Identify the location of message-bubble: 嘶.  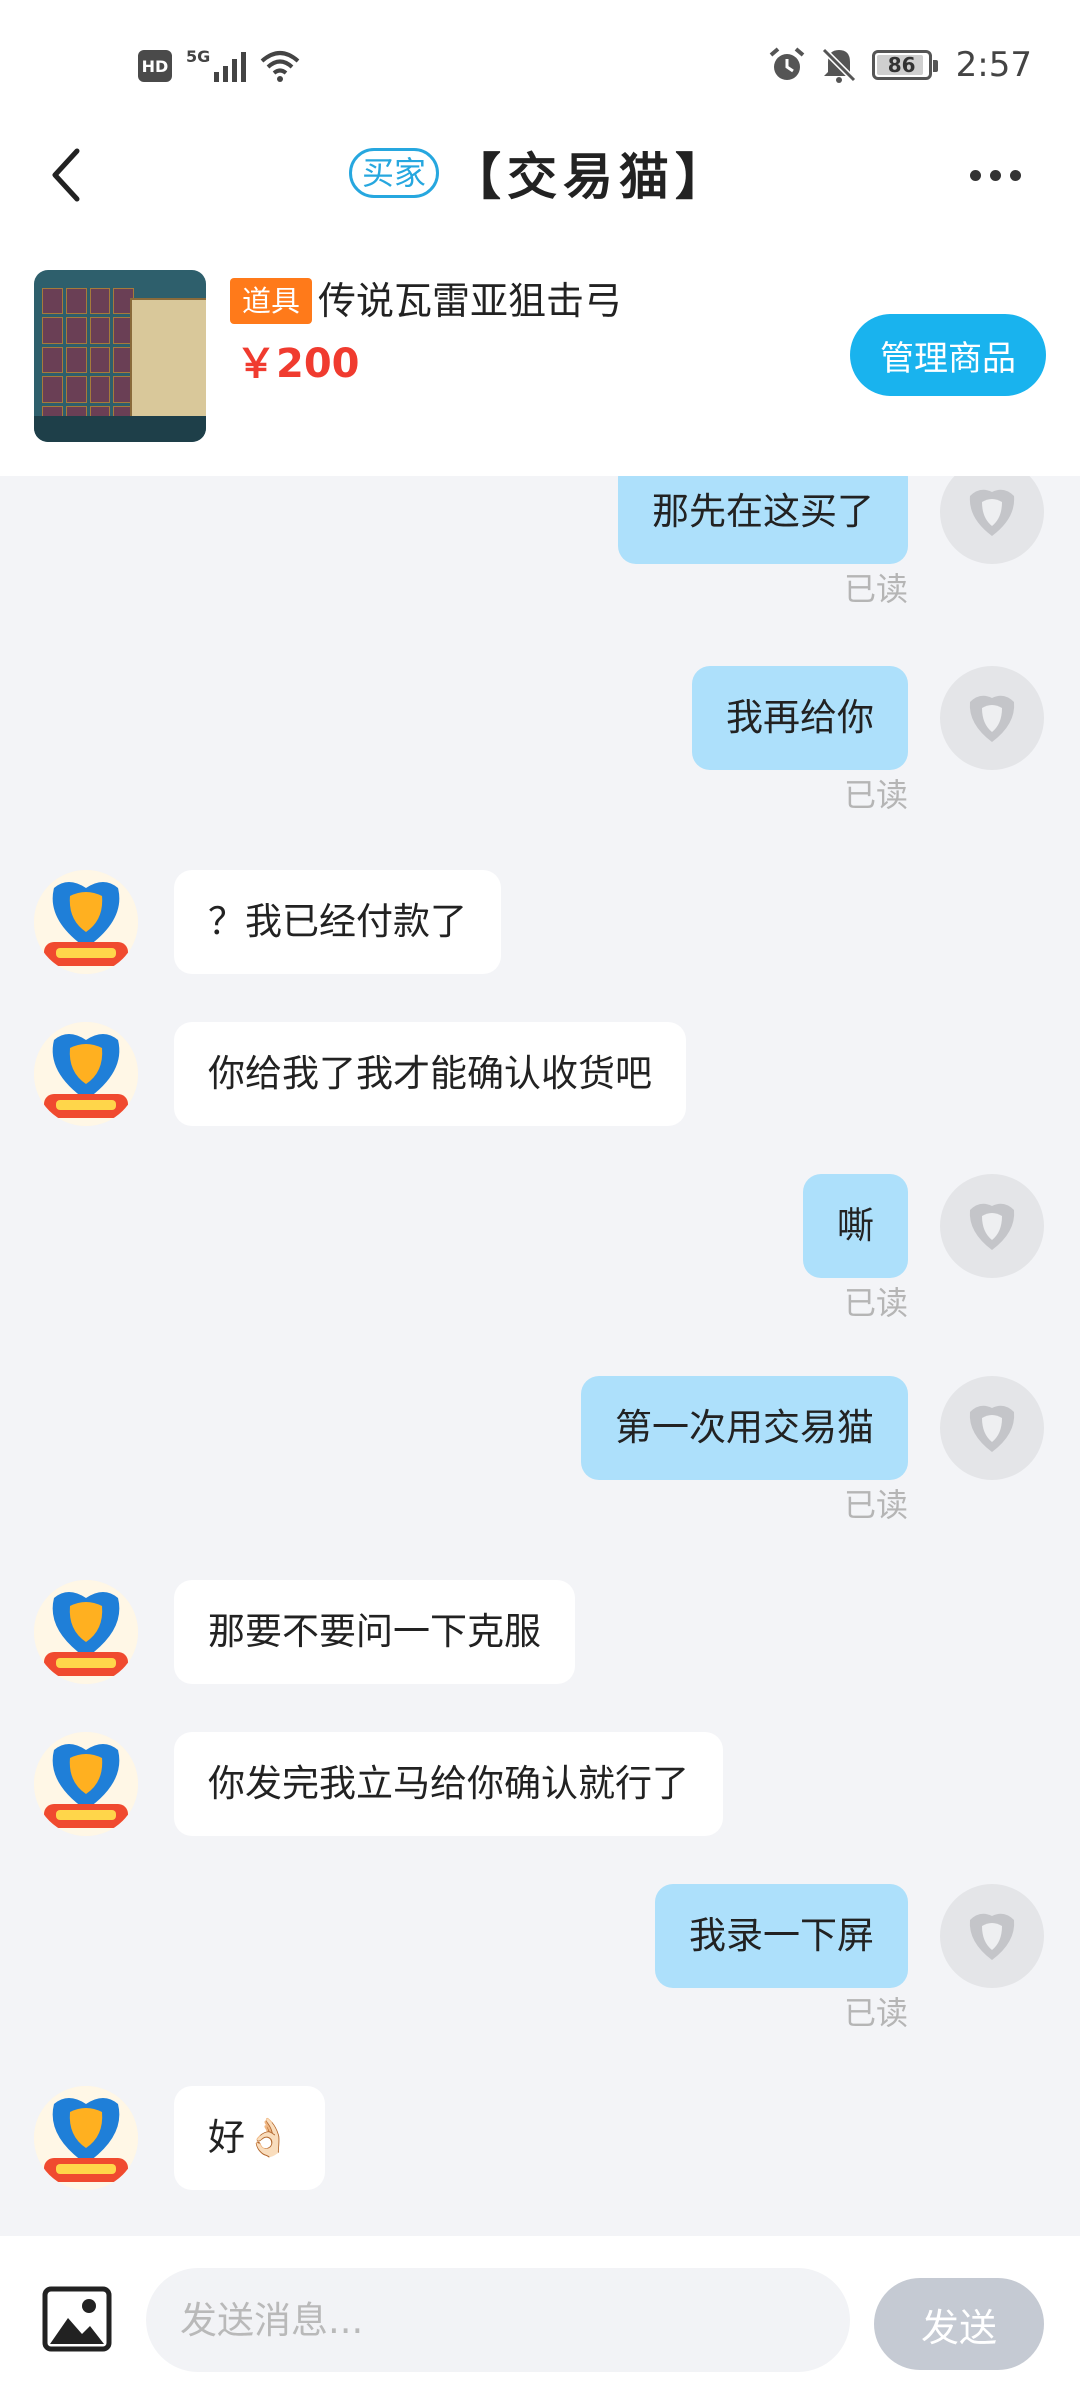
(855, 1226).